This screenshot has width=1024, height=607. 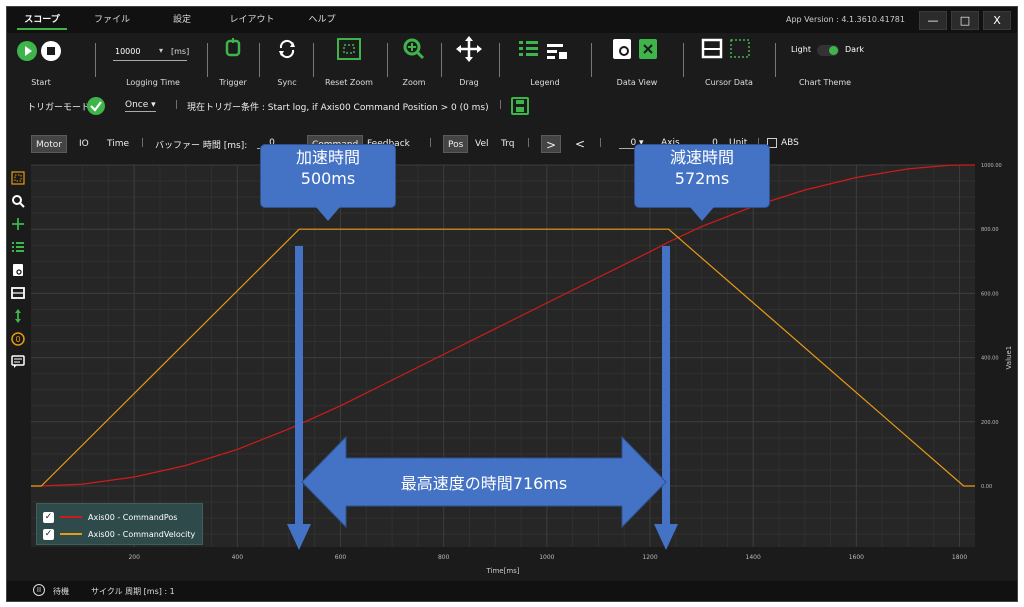 I want to click on max-speed-label: 最高速度の時間716ms, so click(x=484, y=483).